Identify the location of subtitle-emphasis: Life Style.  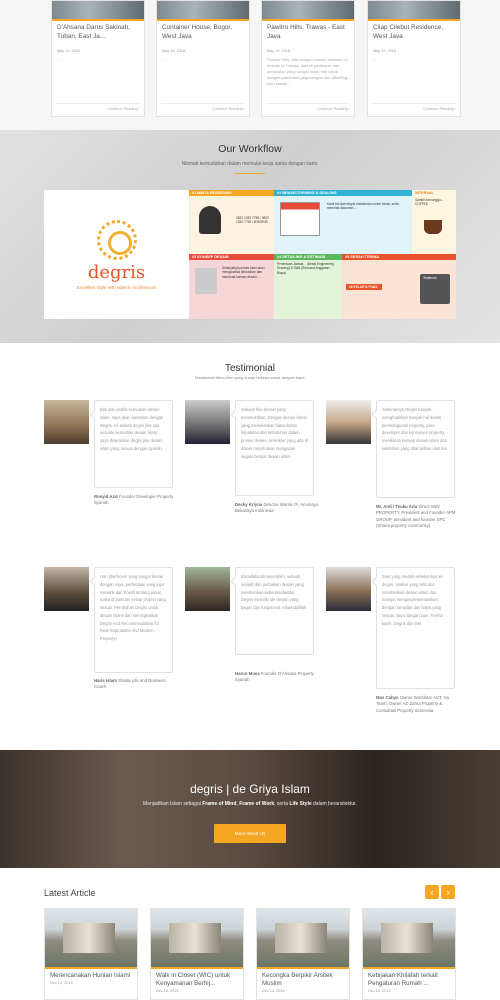
(300, 804).